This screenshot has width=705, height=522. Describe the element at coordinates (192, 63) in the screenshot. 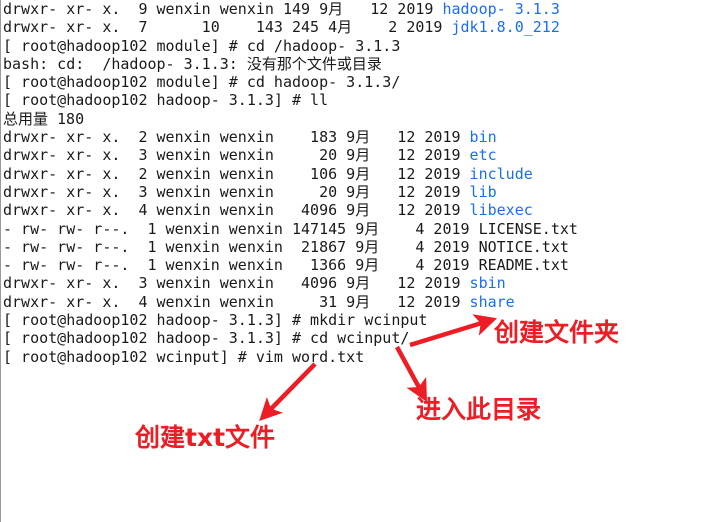

I see `line-text: bash: cd: /hadoop- 3.1.3: 没有那个文件或目录` at that location.